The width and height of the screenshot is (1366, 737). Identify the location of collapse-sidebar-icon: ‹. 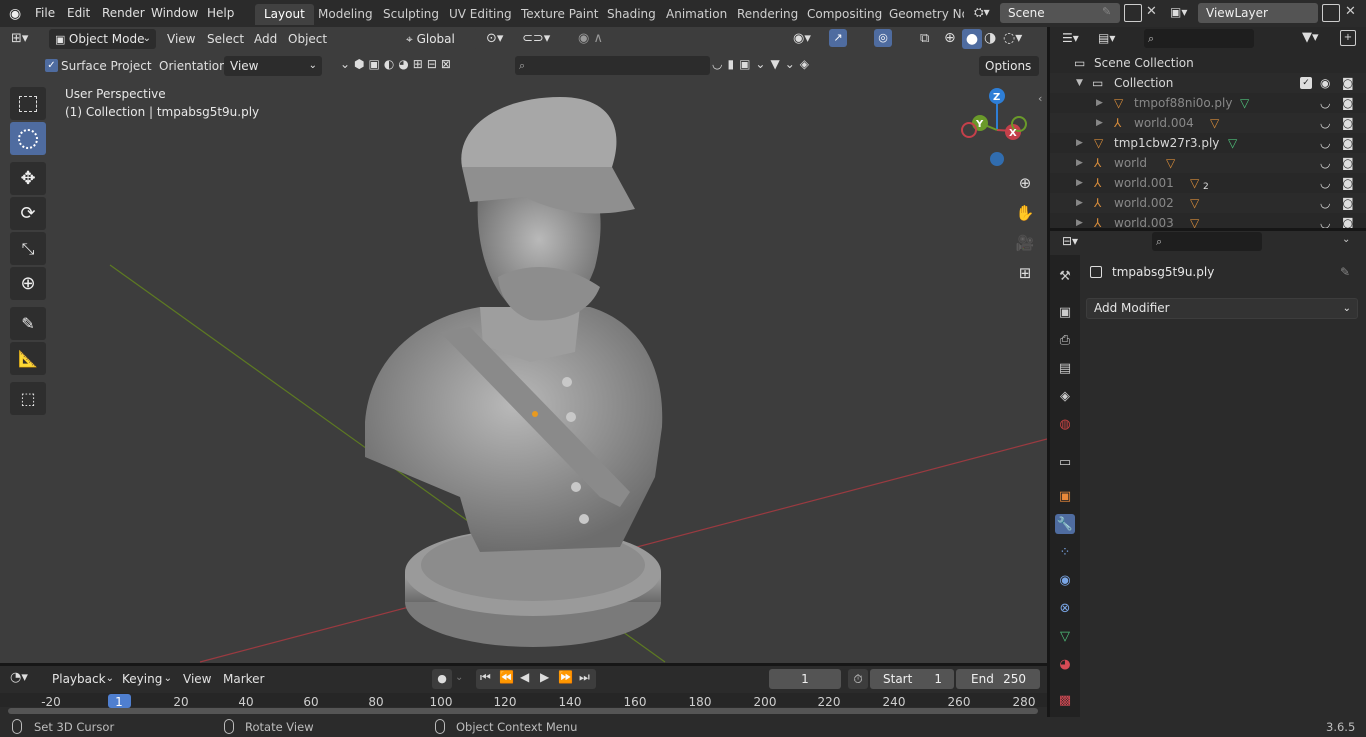
(1040, 98).